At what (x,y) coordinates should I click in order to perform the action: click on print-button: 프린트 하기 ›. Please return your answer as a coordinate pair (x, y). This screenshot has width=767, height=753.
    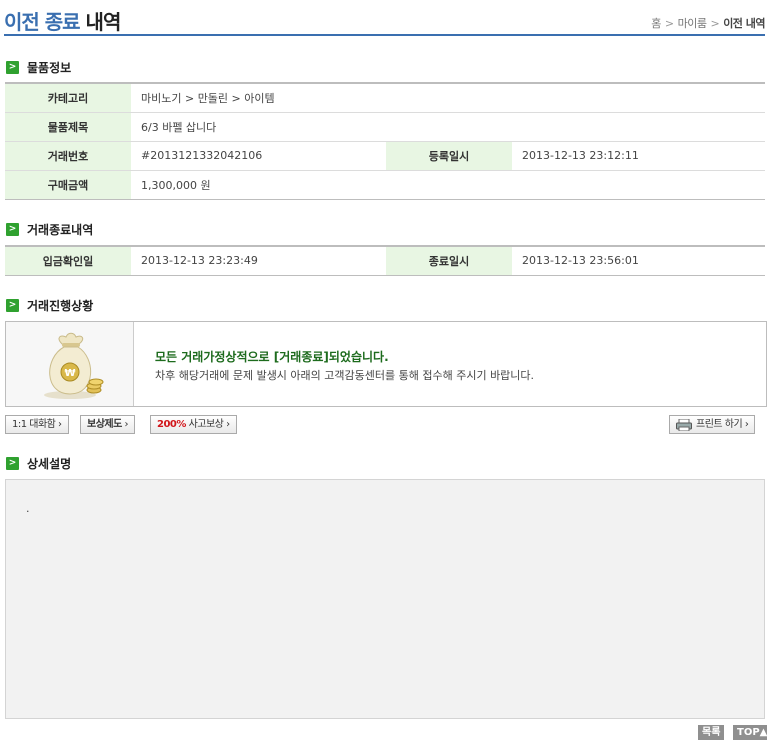
    Looking at the image, I should click on (712, 424).